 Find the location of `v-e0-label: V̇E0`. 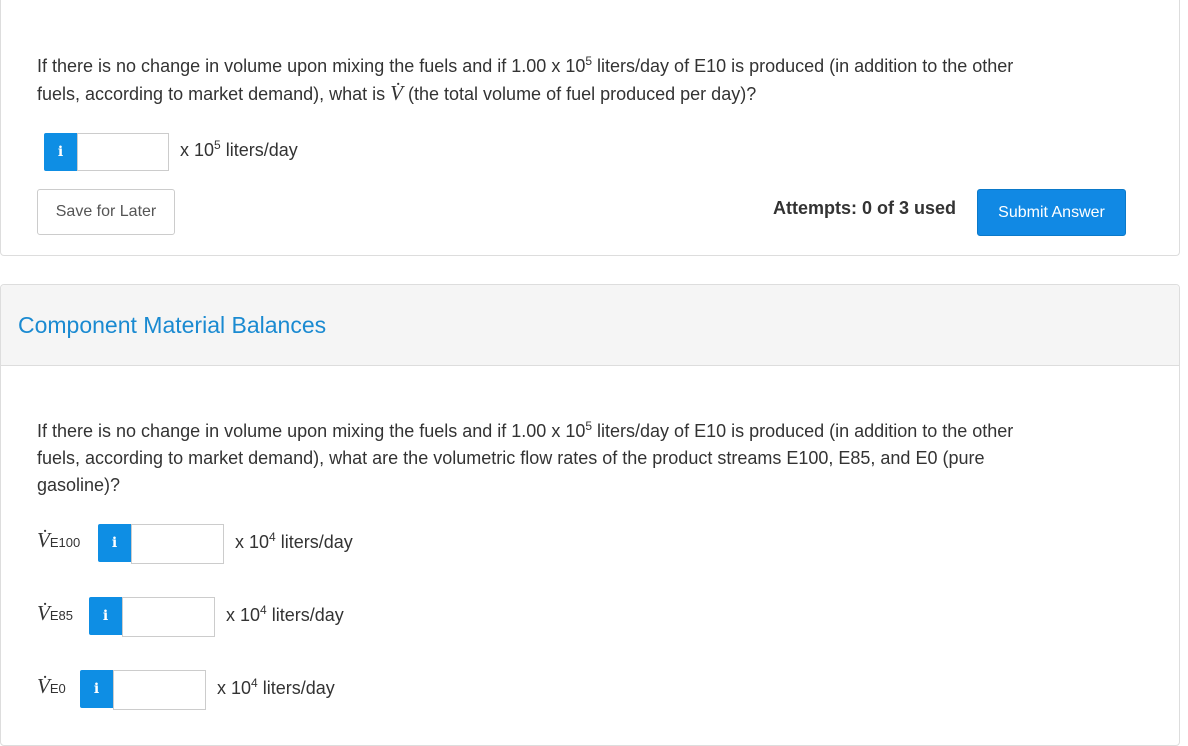

v-e0-label: V̇E0 is located at coordinates (51, 686).